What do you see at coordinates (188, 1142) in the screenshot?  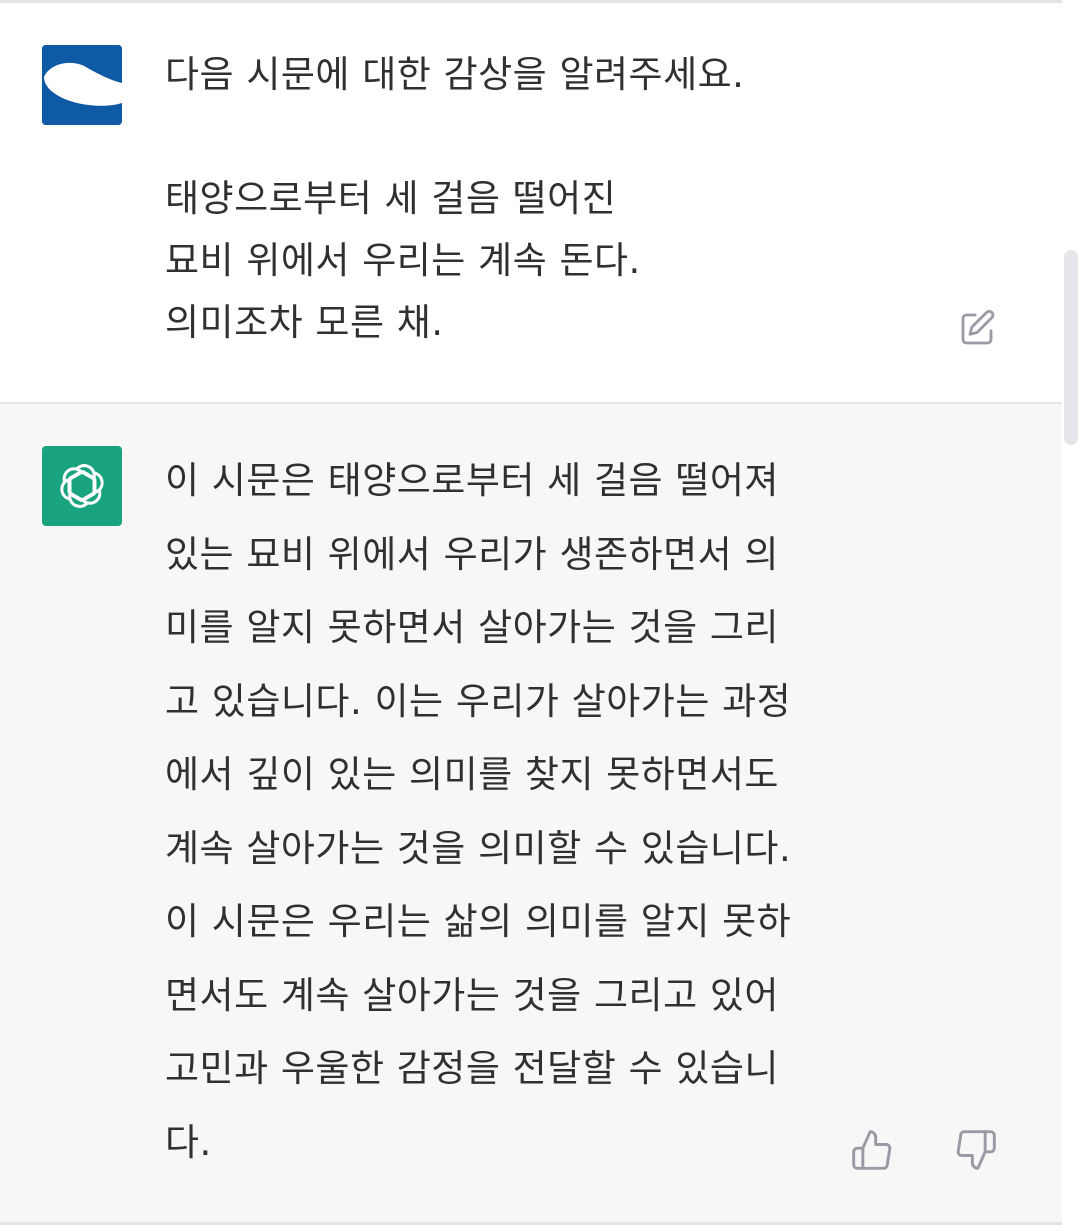 I see `assistant-line: 다.` at bounding box center [188, 1142].